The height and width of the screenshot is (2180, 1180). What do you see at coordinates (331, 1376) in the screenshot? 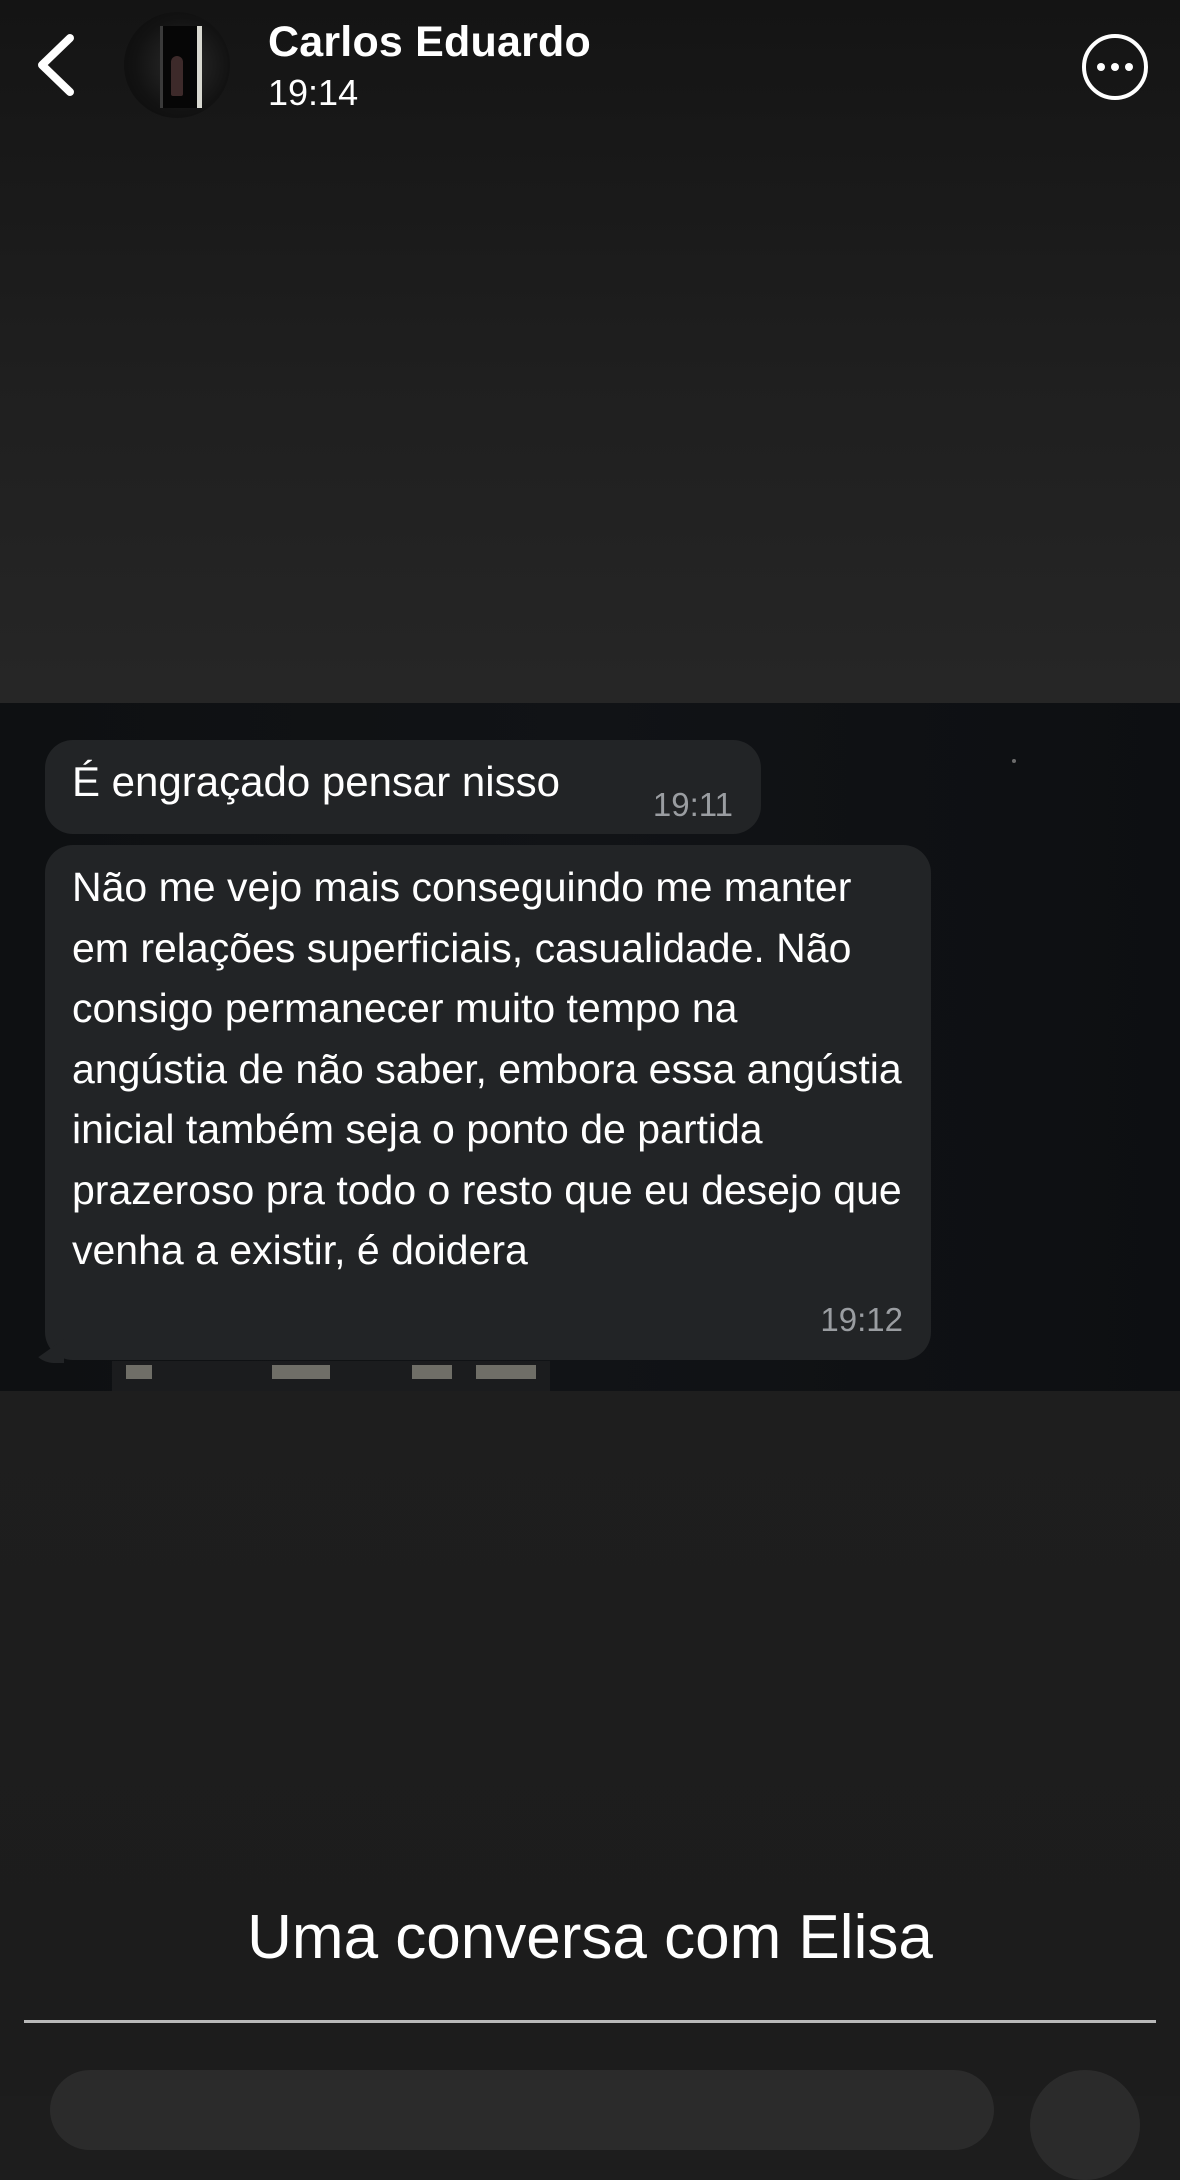
I see `background-photo-strip` at bounding box center [331, 1376].